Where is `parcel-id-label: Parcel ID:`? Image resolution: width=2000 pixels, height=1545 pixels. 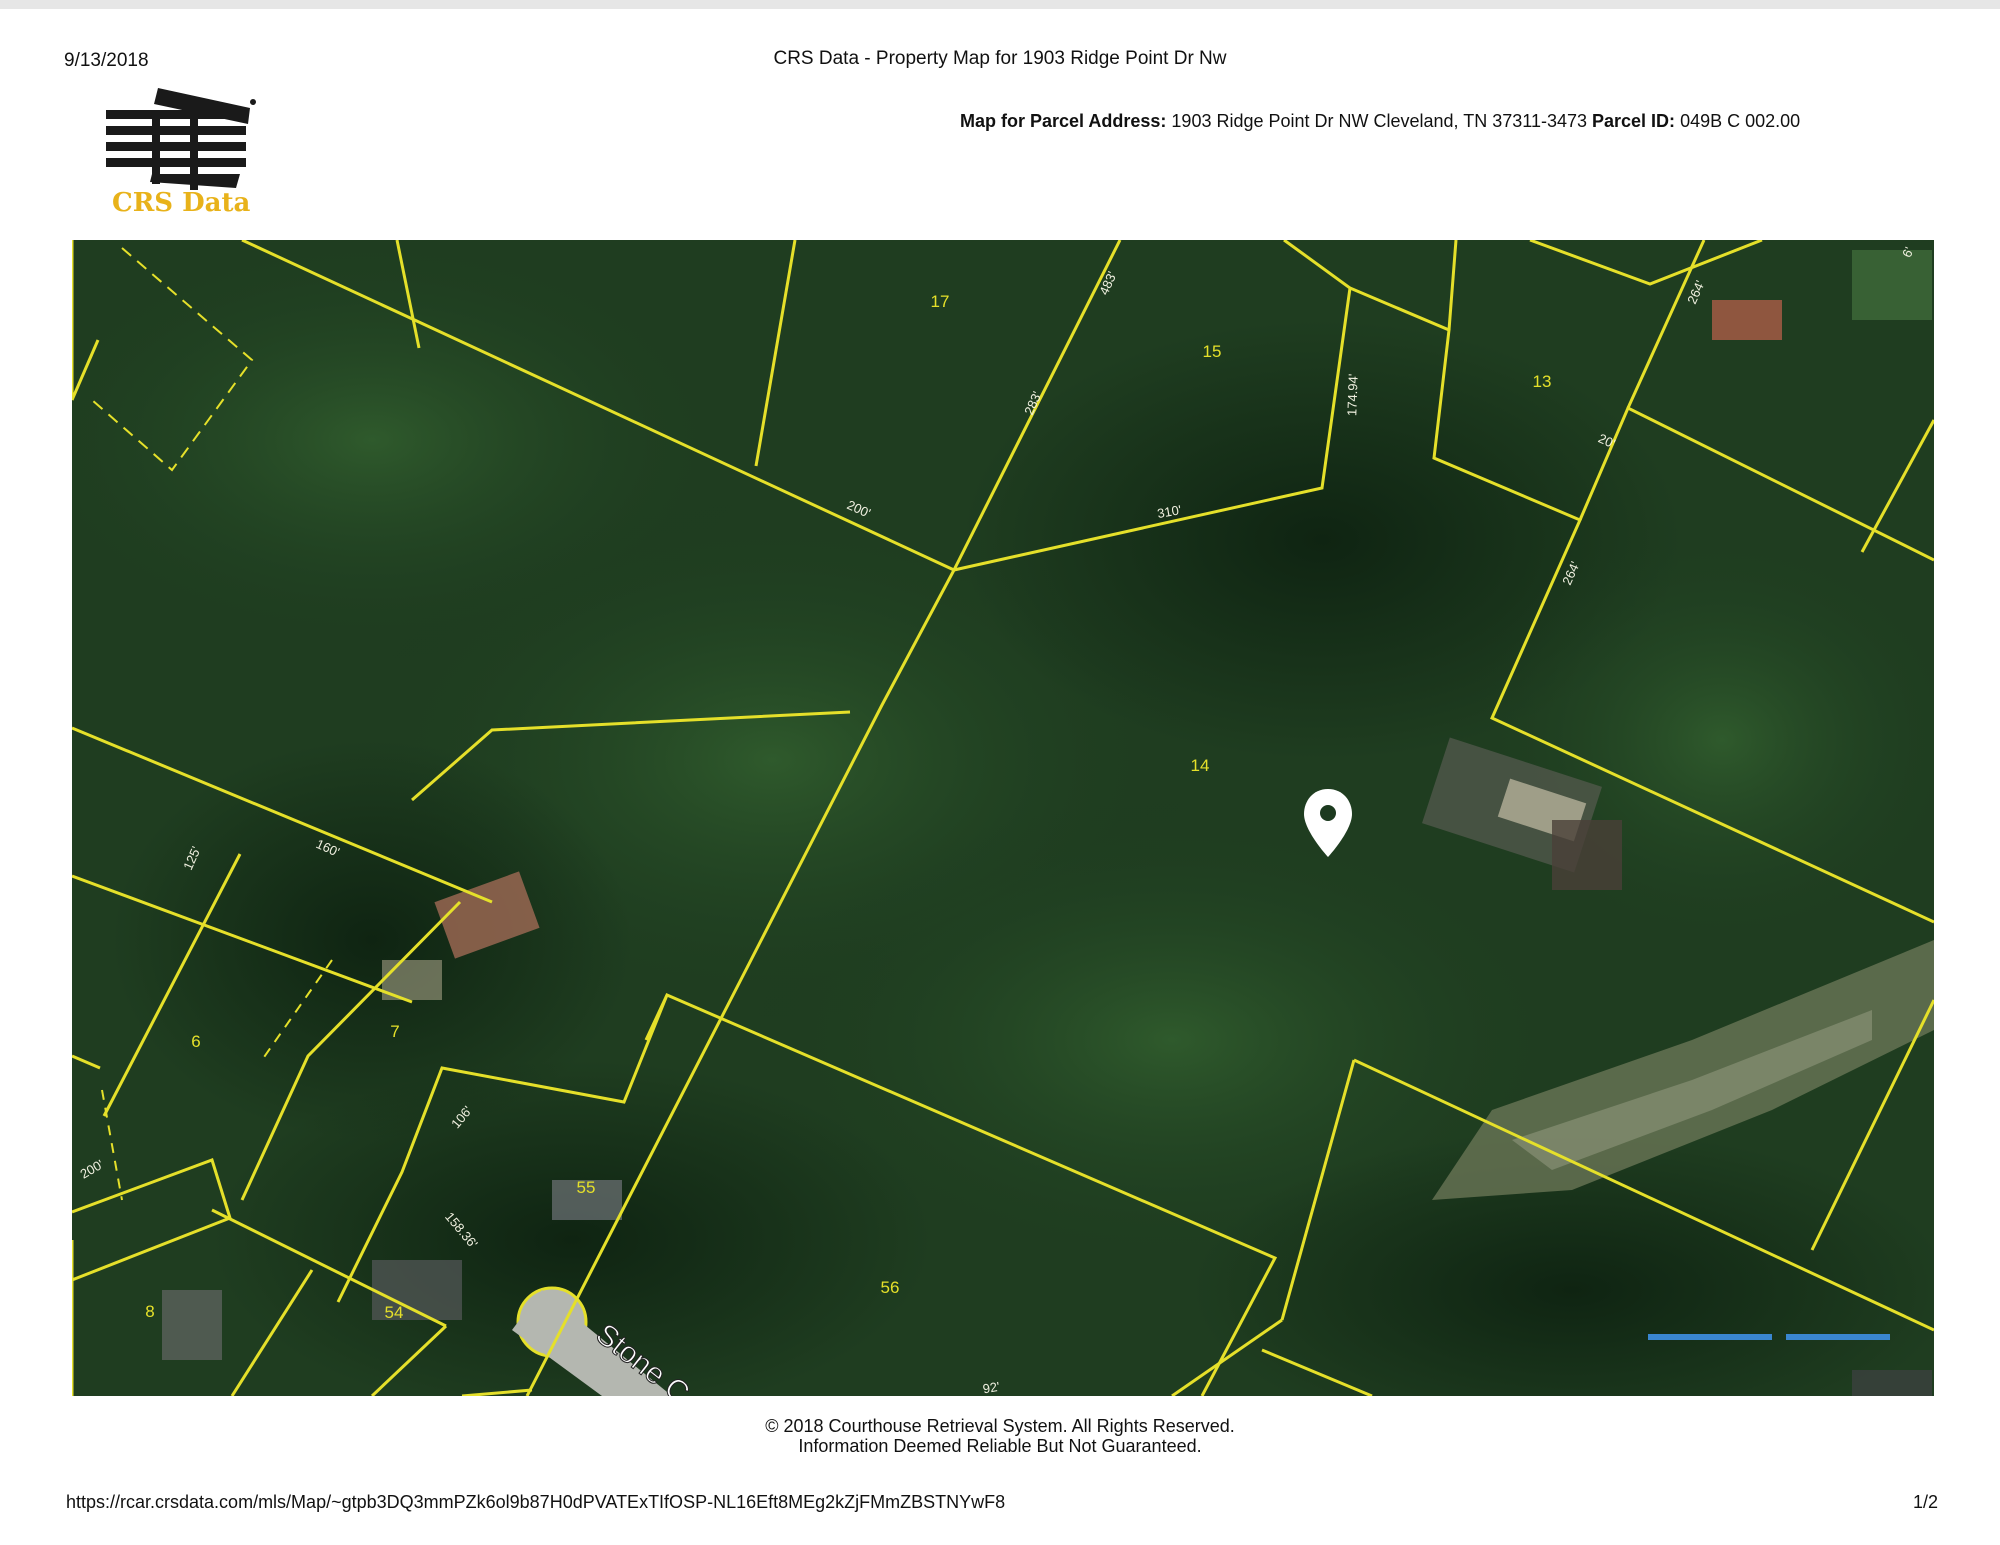 parcel-id-label: Parcel ID: is located at coordinates (1634, 121).